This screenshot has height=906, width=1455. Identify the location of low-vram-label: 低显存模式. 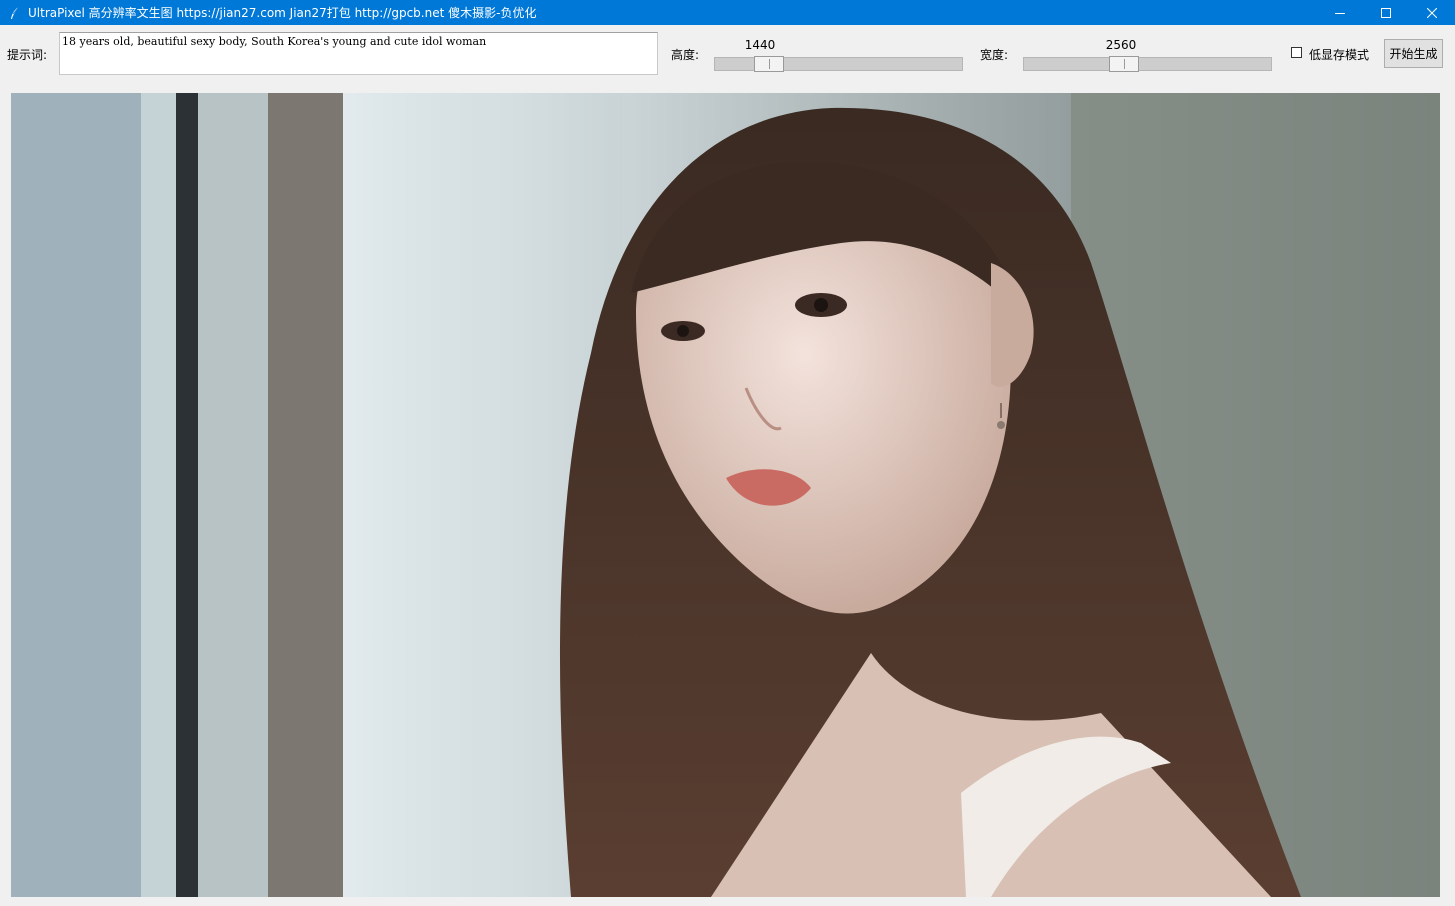
(1339, 54).